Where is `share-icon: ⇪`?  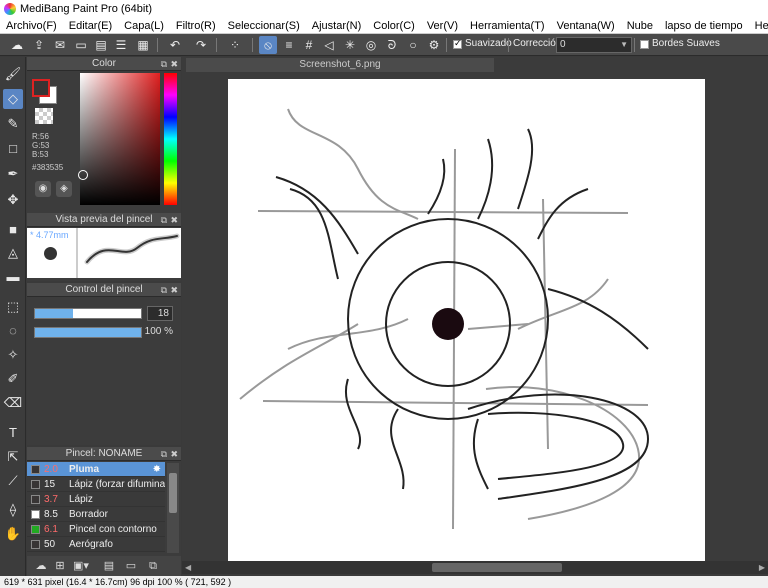
share-icon: ⇪ is located at coordinates (39, 45).